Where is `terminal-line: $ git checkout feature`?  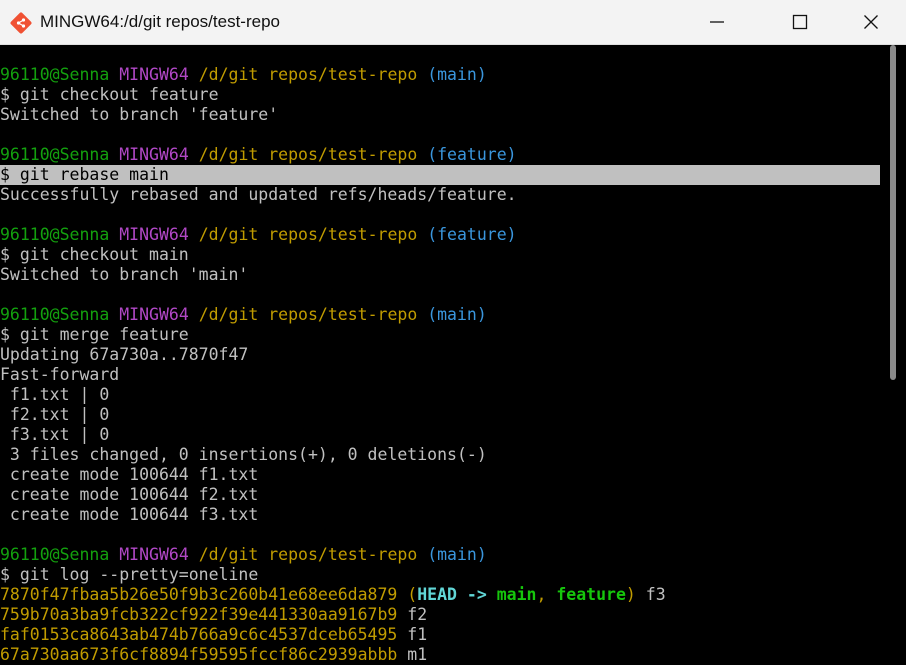 terminal-line: $ git checkout feature is located at coordinates (440, 95).